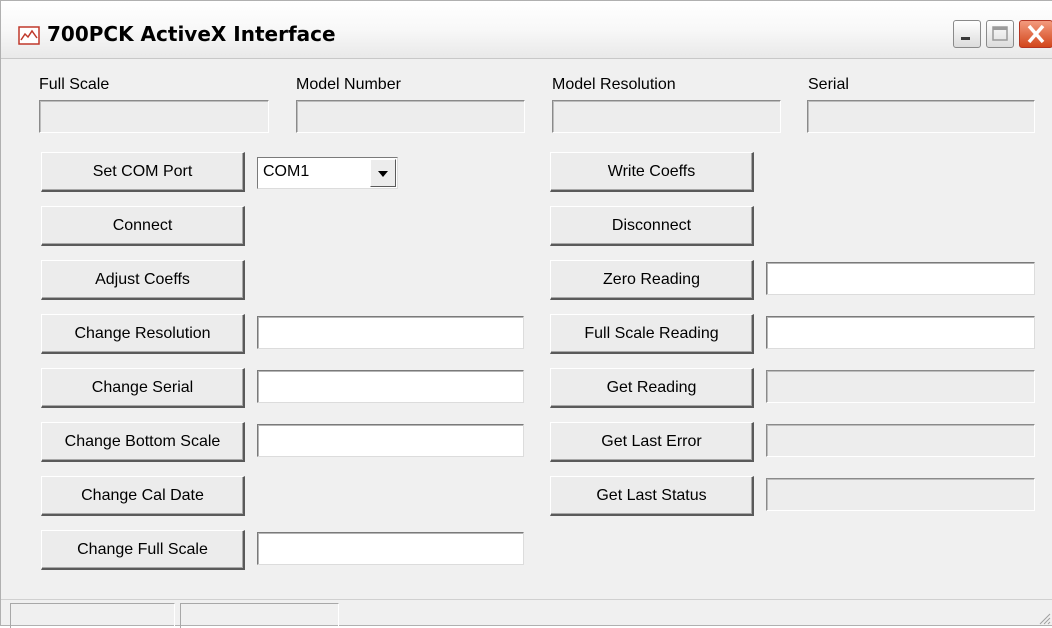  I want to click on window-title: 700PCK ActiveX Interface, so click(191, 34).